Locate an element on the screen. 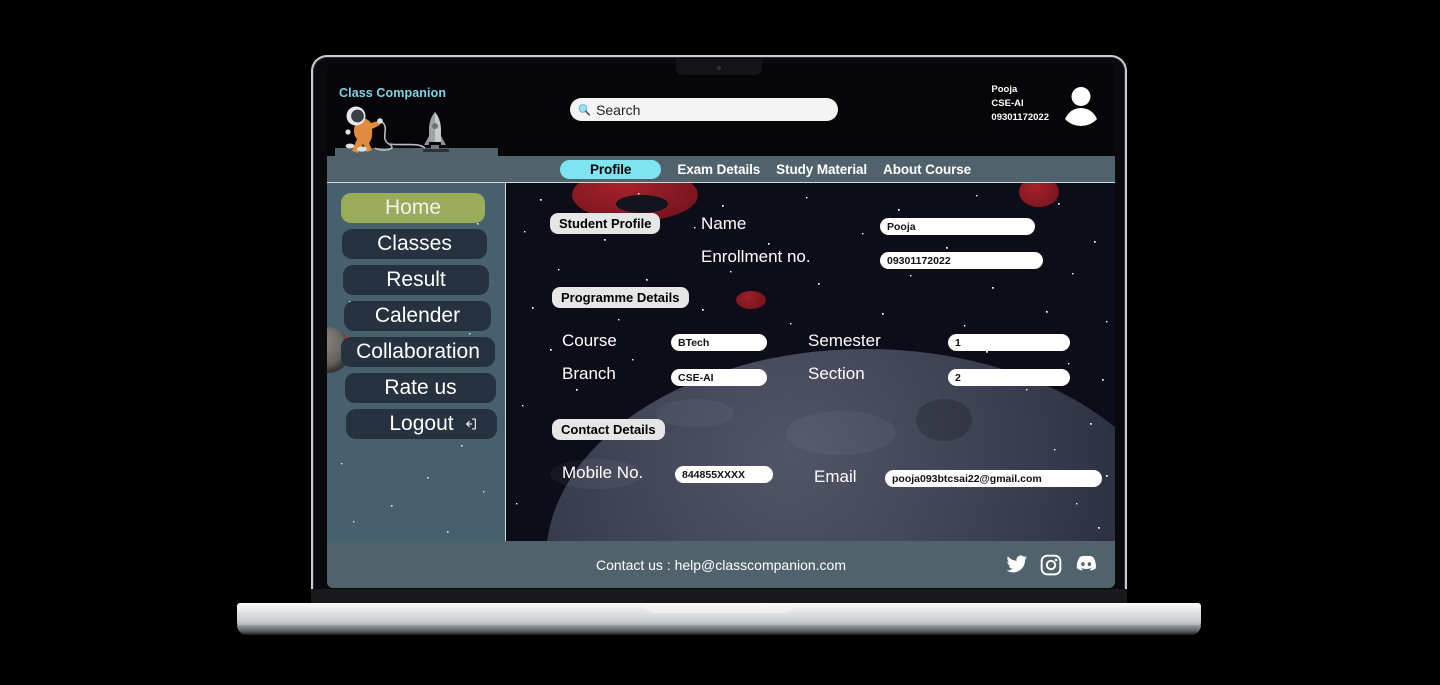 The width and height of the screenshot is (1440, 685). sidebar-item-classes: Classes is located at coordinates (414, 244).